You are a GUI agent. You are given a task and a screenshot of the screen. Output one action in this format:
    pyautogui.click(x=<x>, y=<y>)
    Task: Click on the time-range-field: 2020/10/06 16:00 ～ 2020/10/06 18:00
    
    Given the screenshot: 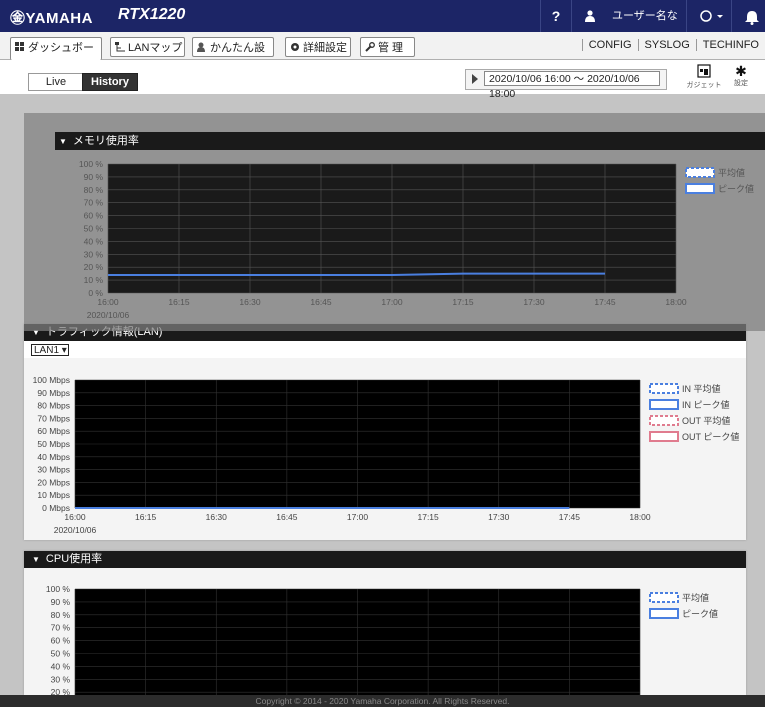 What is the action you would take?
    pyautogui.click(x=572, y=85)
    